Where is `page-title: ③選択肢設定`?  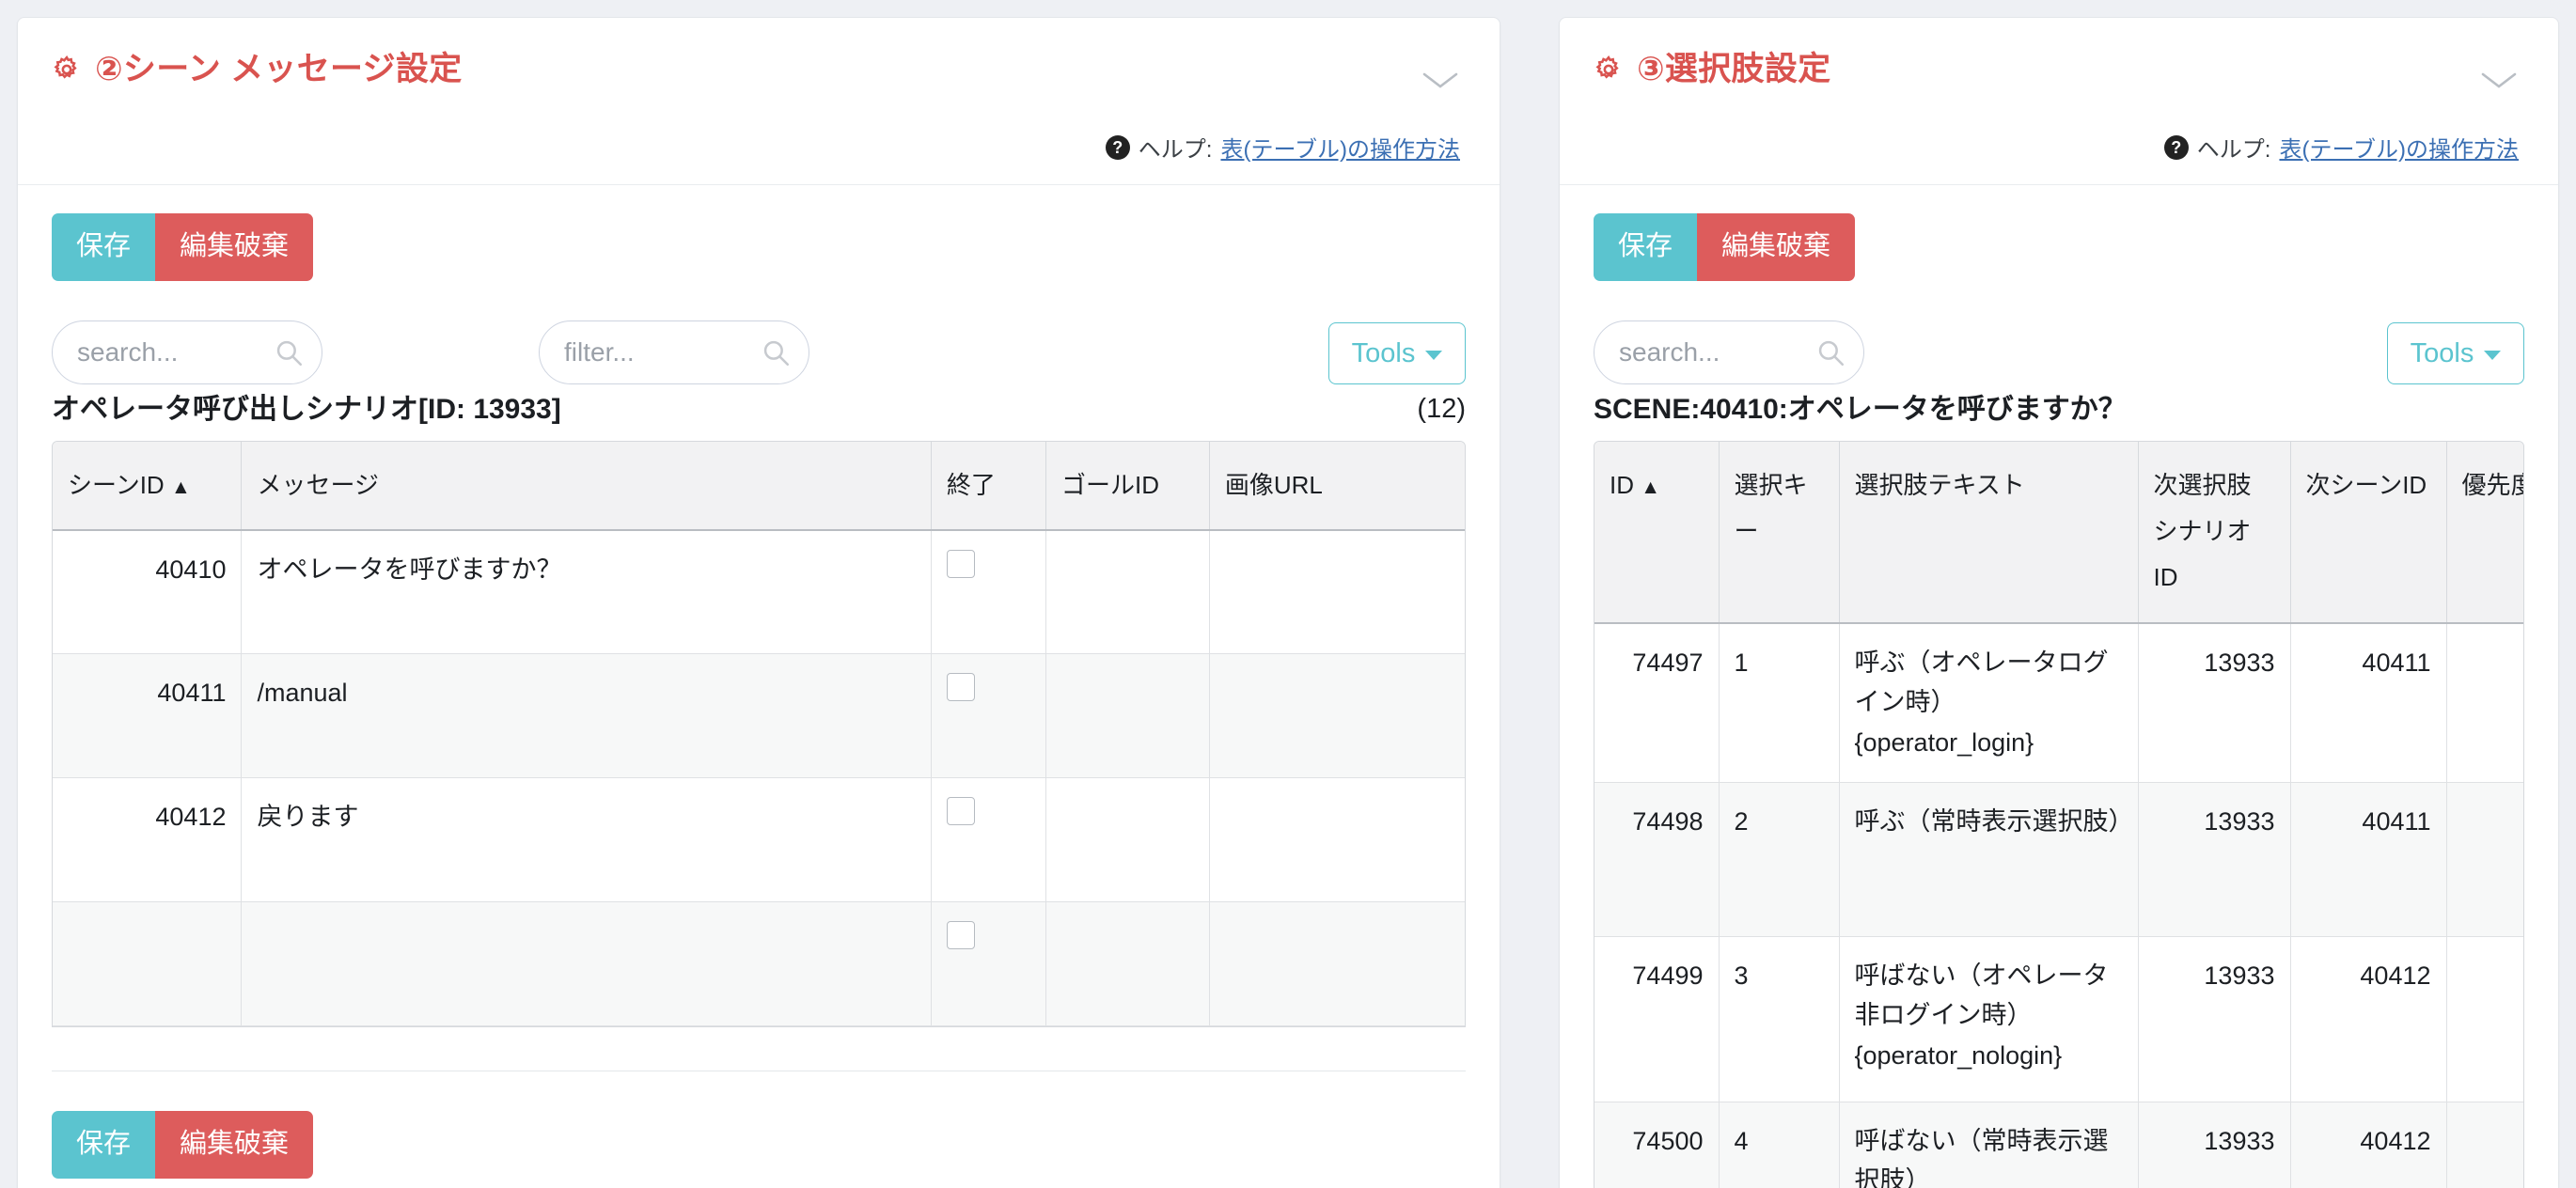
page-title: ③選択肢設定 is located at coordinates (1734, 69).